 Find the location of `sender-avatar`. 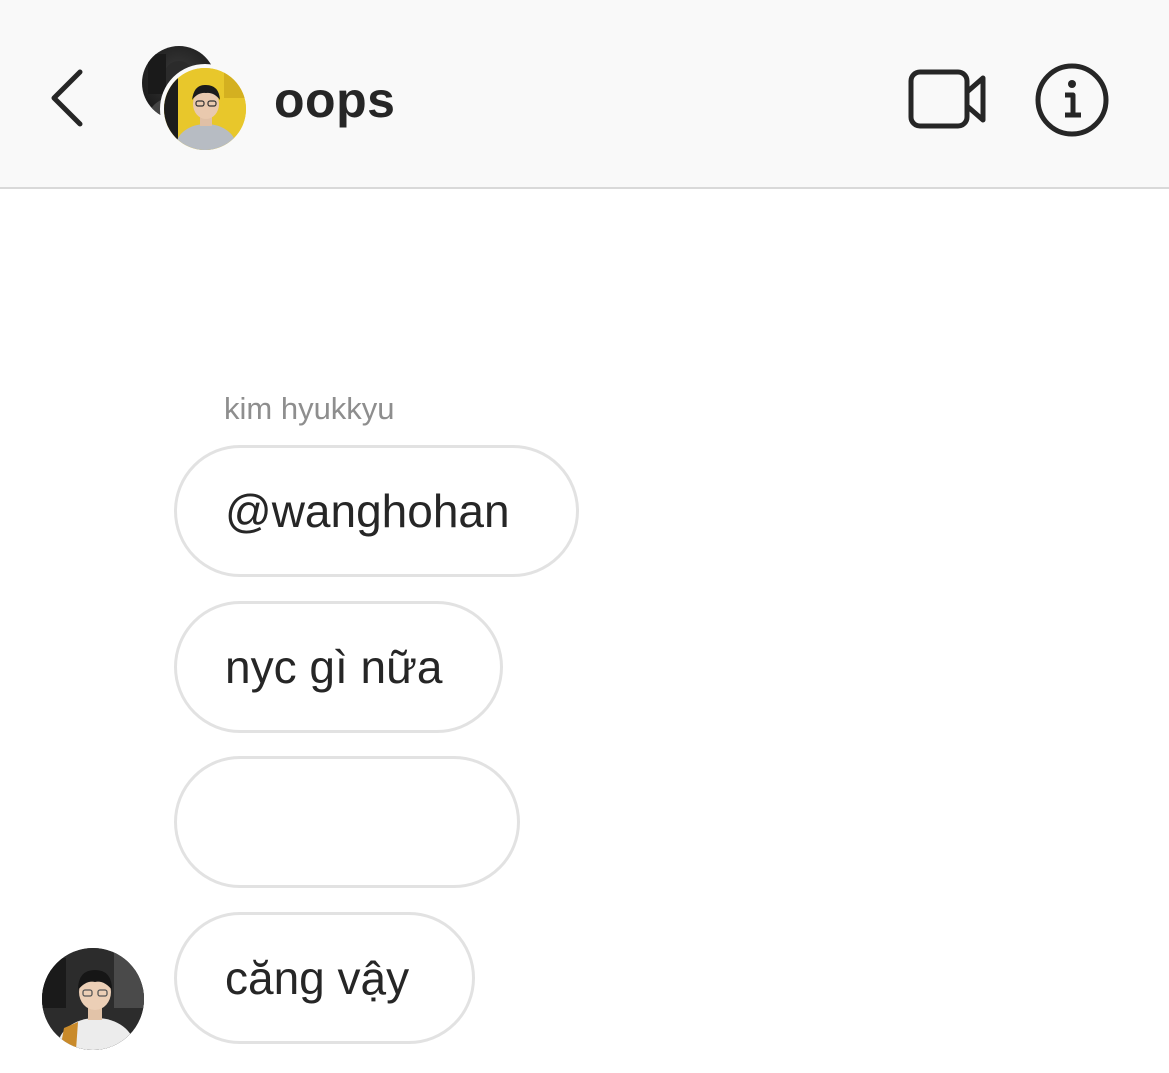

sender-avatar is located at coordinates (93, 999).